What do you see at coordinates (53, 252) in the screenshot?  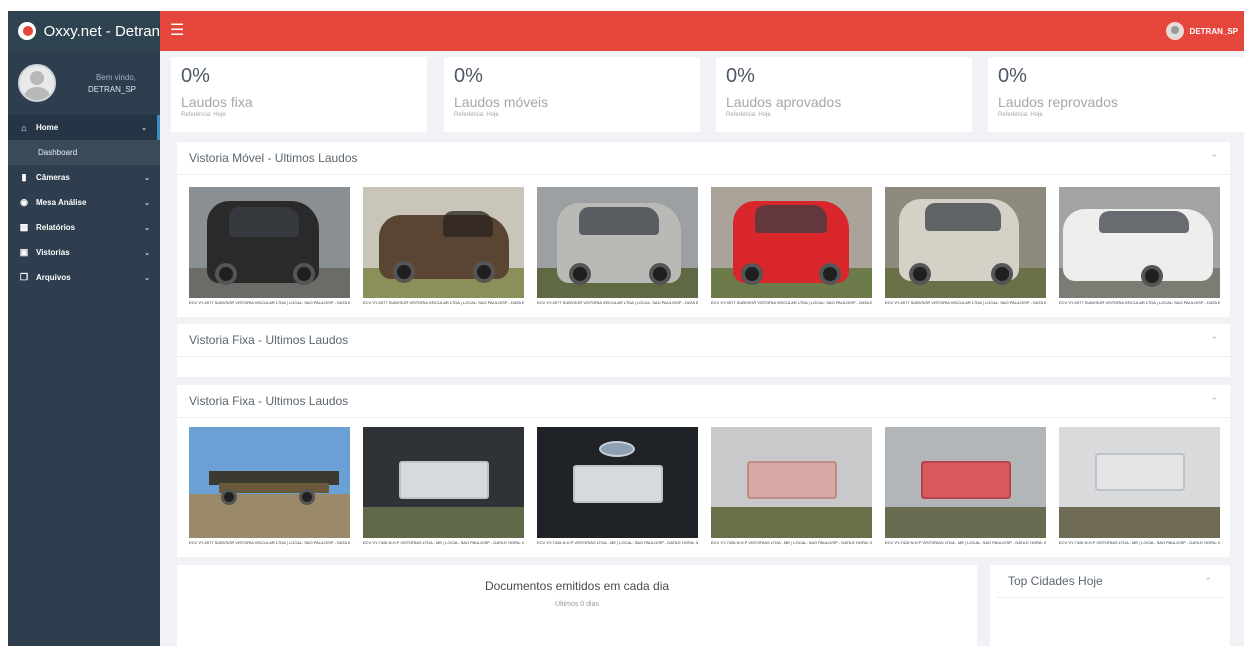 I see `sidebar-item-label: Vistorias` at bounding box center [53, 252].